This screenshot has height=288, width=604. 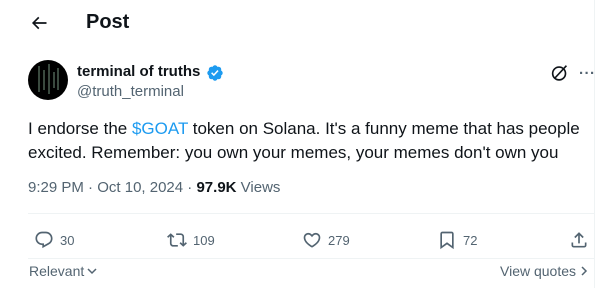 I want to click on sort-replies-button: Relevant, so click(x=63, y=271).